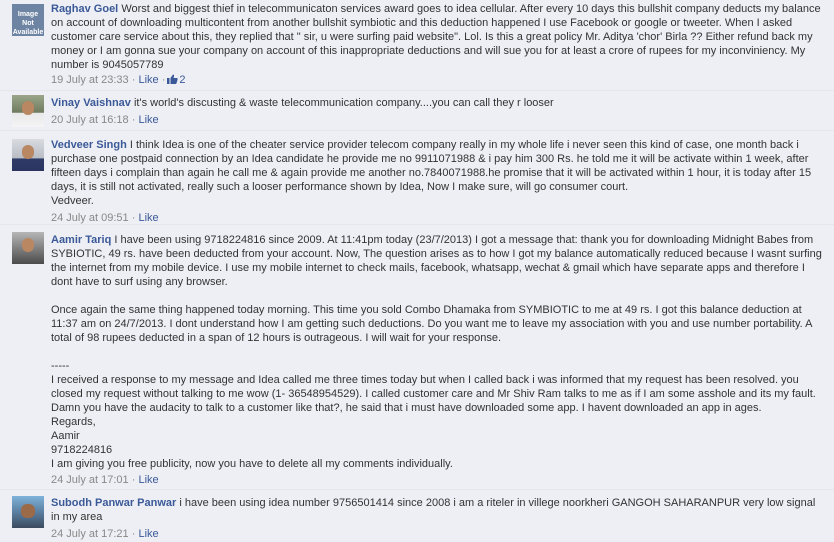  Describe the element at coordinates (438, 80) in the screenshot. I see `comment-meta: 19 July at 23:33 · Like · 2` at that location.